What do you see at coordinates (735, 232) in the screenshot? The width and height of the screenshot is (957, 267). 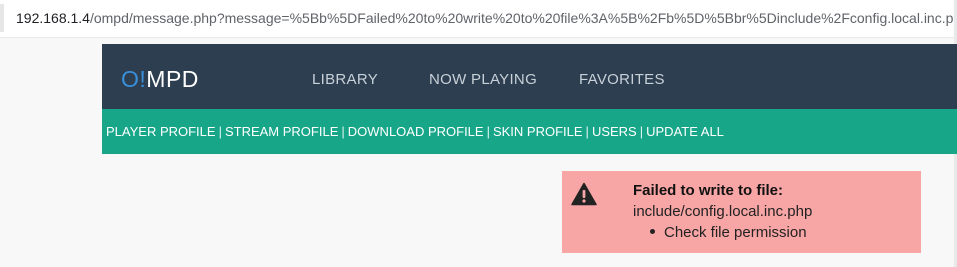 I see `alert-item-text: Check file permission` at bounding box center [735, 232].